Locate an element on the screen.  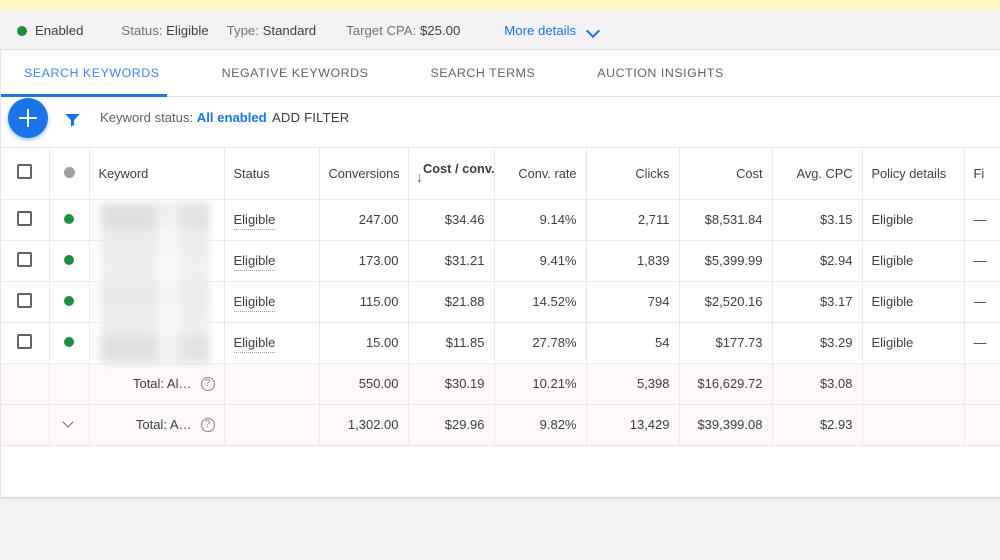
top-notification-strip is located at coordinates (500, 5).